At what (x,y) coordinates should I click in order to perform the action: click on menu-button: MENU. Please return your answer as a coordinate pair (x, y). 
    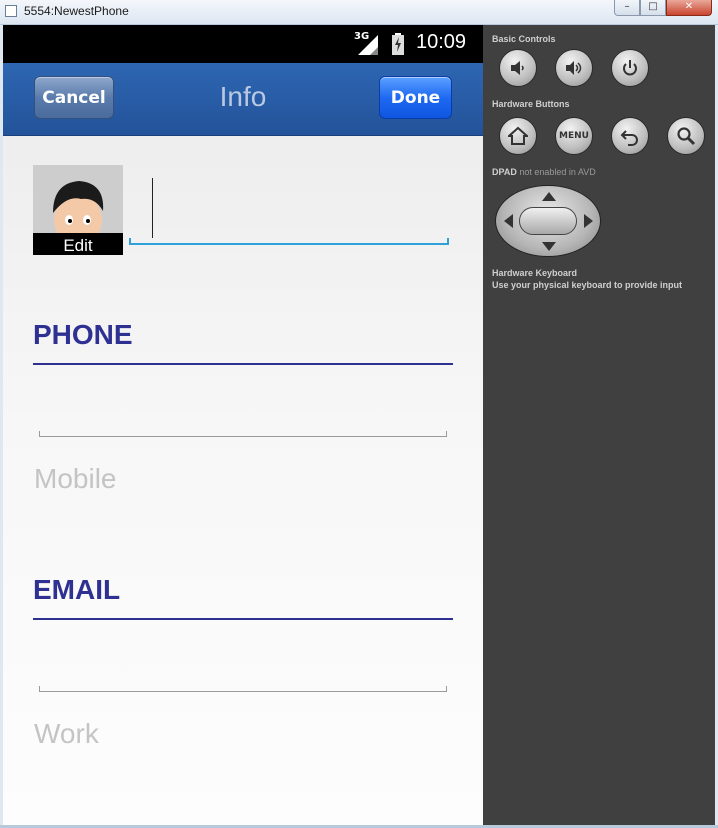
    Looking at the image, I should click on (574, 136).